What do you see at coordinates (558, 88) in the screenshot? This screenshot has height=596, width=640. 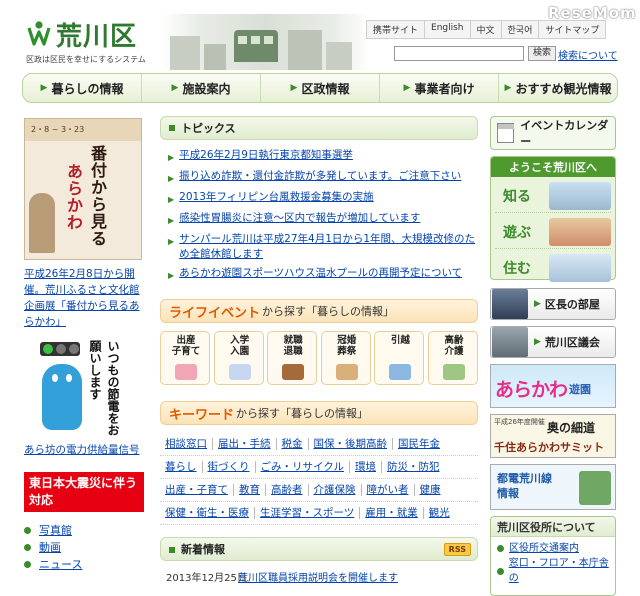 I see `gnav-tourism: ▶ おすすめ観光情報` at bounding box center [558, 88].